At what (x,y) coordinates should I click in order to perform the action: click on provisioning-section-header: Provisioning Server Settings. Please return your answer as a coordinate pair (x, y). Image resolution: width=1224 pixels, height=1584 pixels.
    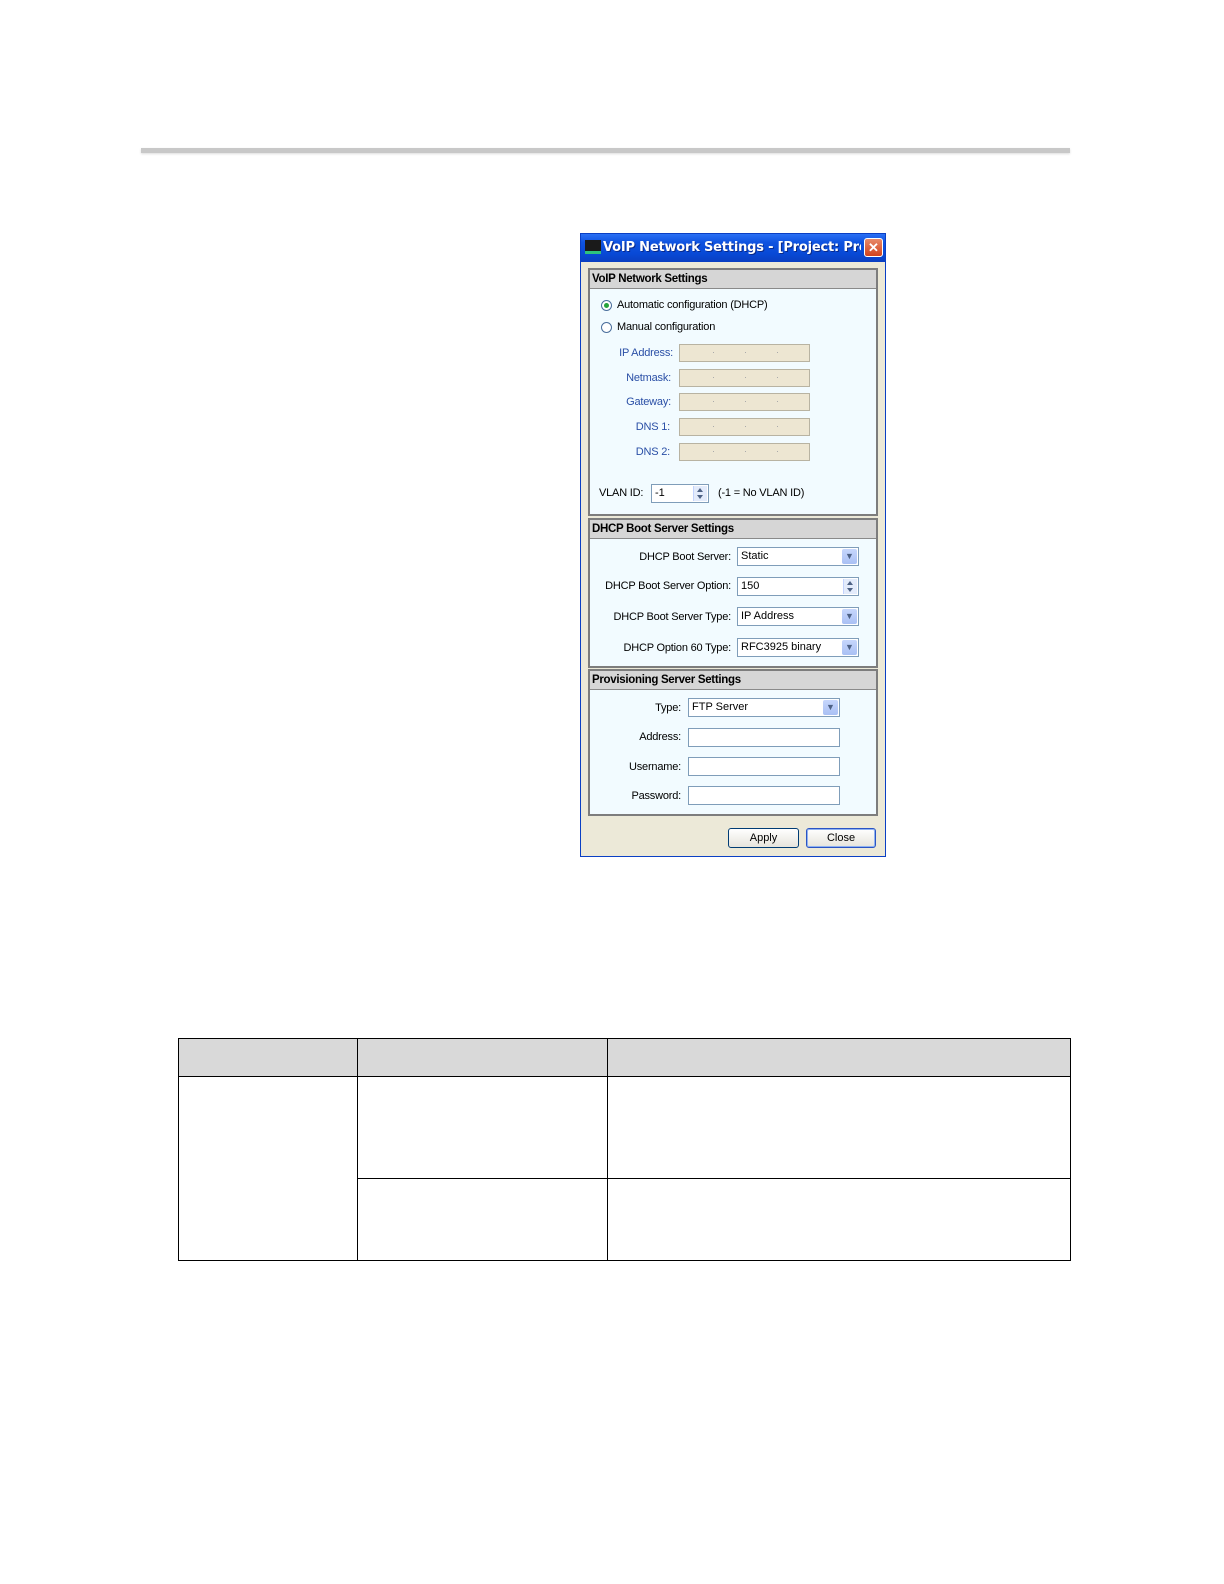
    Looking at the image, I should click on (733, 680).